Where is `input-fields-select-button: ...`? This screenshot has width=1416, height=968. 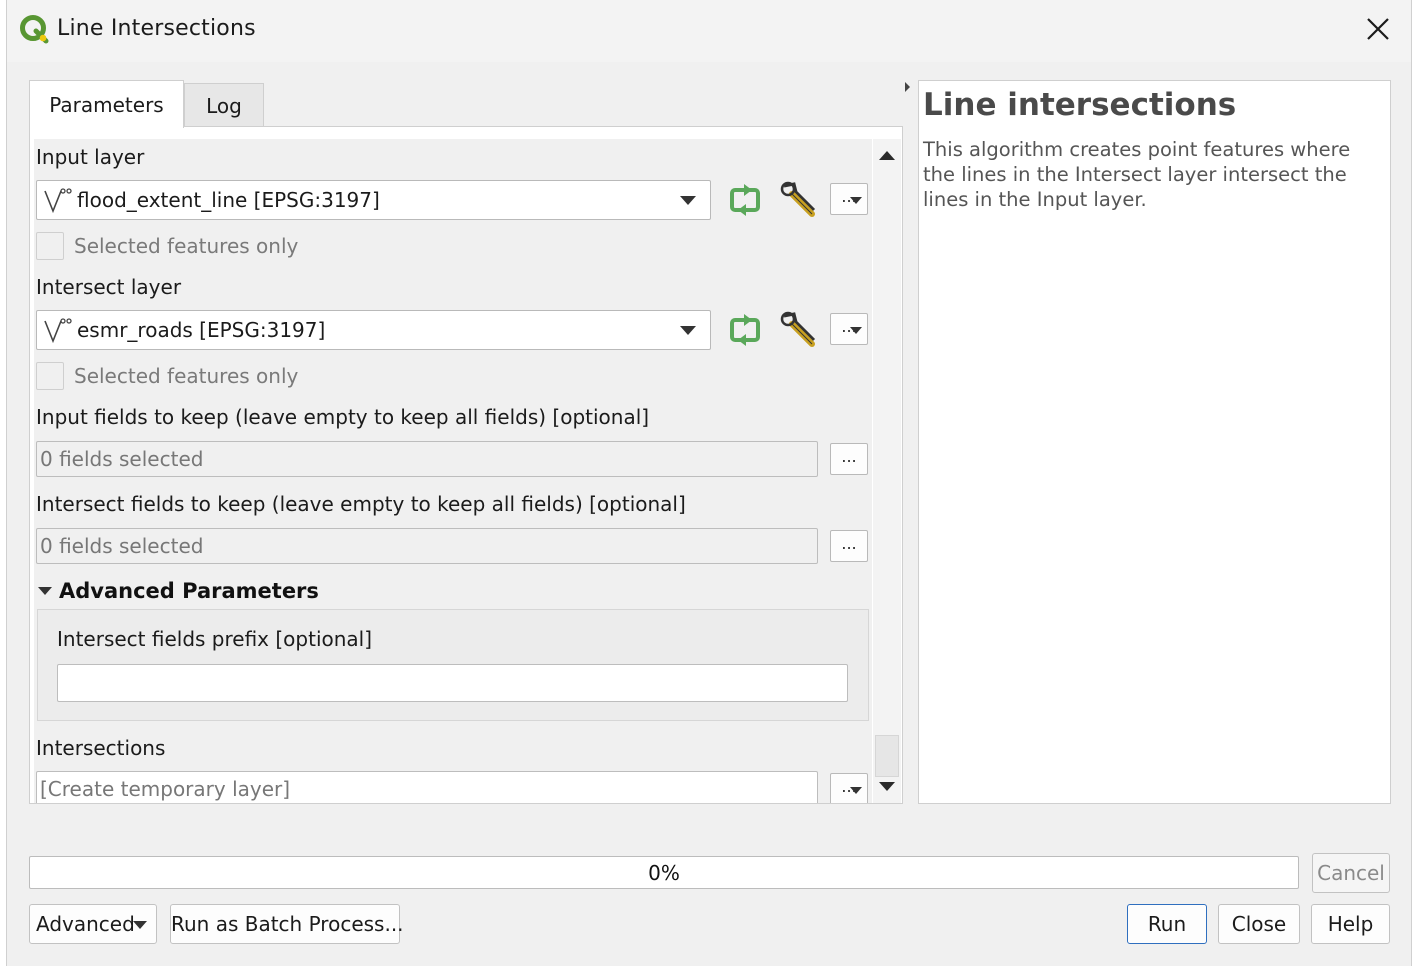
input-fields-select-button: ... is located at coordinates (849, 459).